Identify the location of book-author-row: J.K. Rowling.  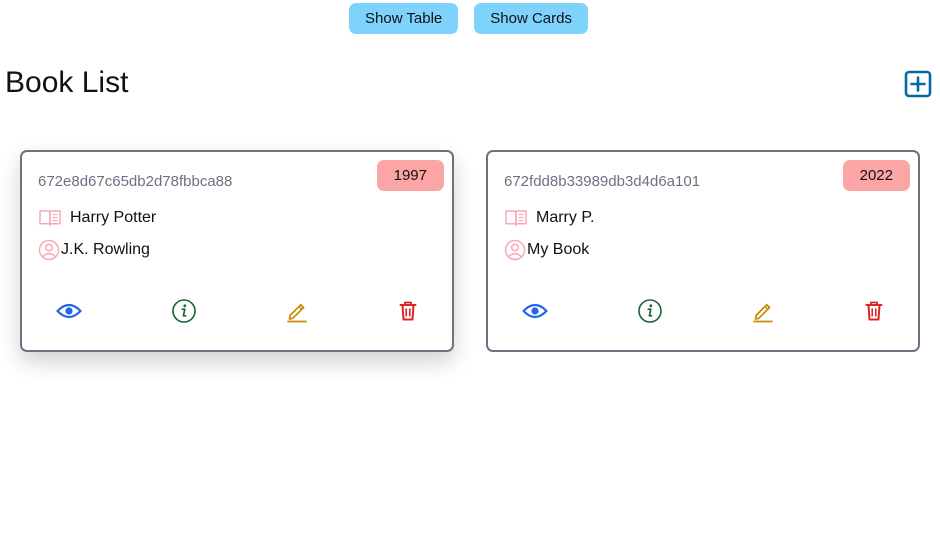
(94, 250).